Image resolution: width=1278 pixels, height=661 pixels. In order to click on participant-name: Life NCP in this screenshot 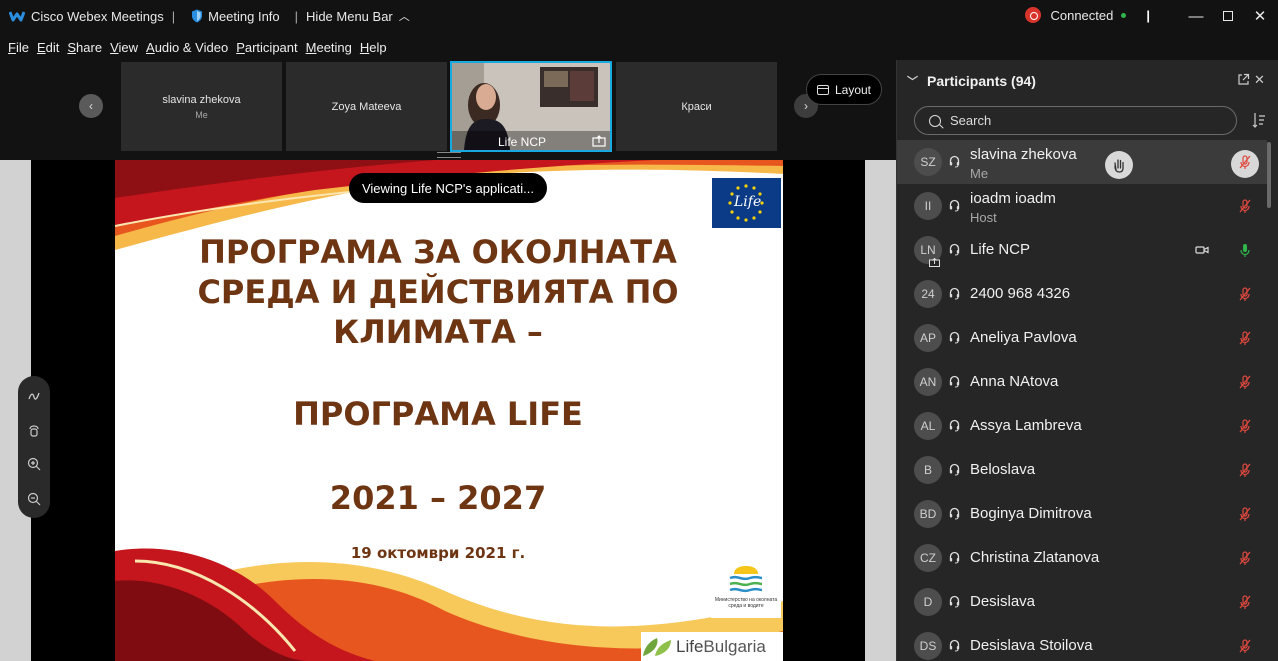, I will do `click(1000, 249)`.